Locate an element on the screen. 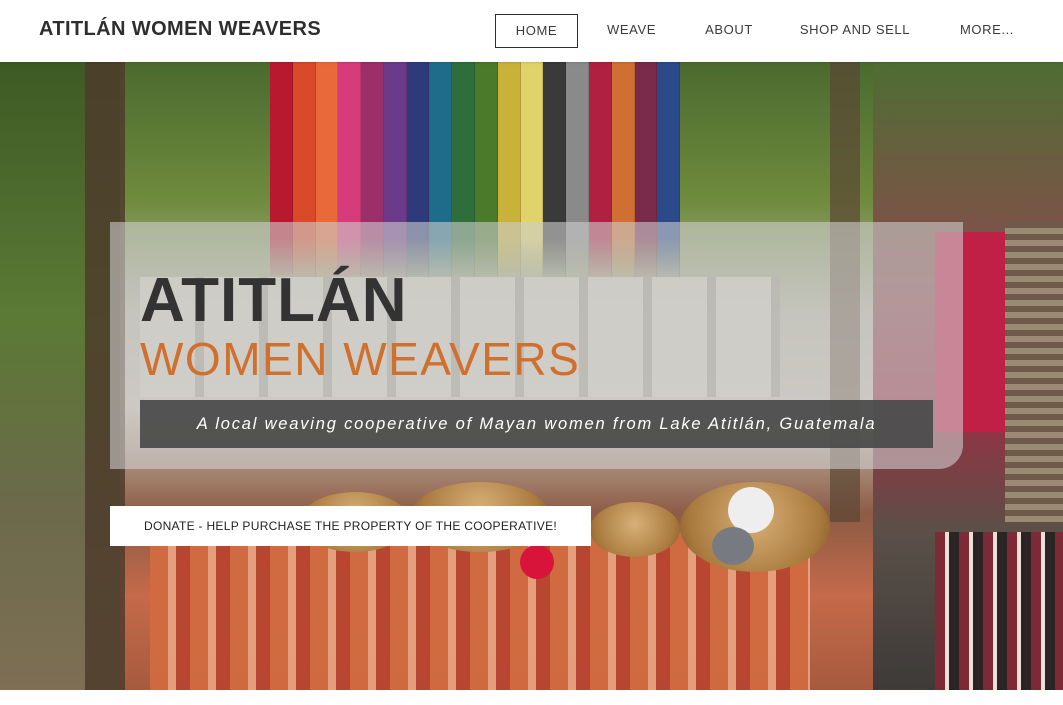 The image size is (1063, 705). site-title: ATITLÁN WOMEN WEAVERS is located at coordinates (180, 29).